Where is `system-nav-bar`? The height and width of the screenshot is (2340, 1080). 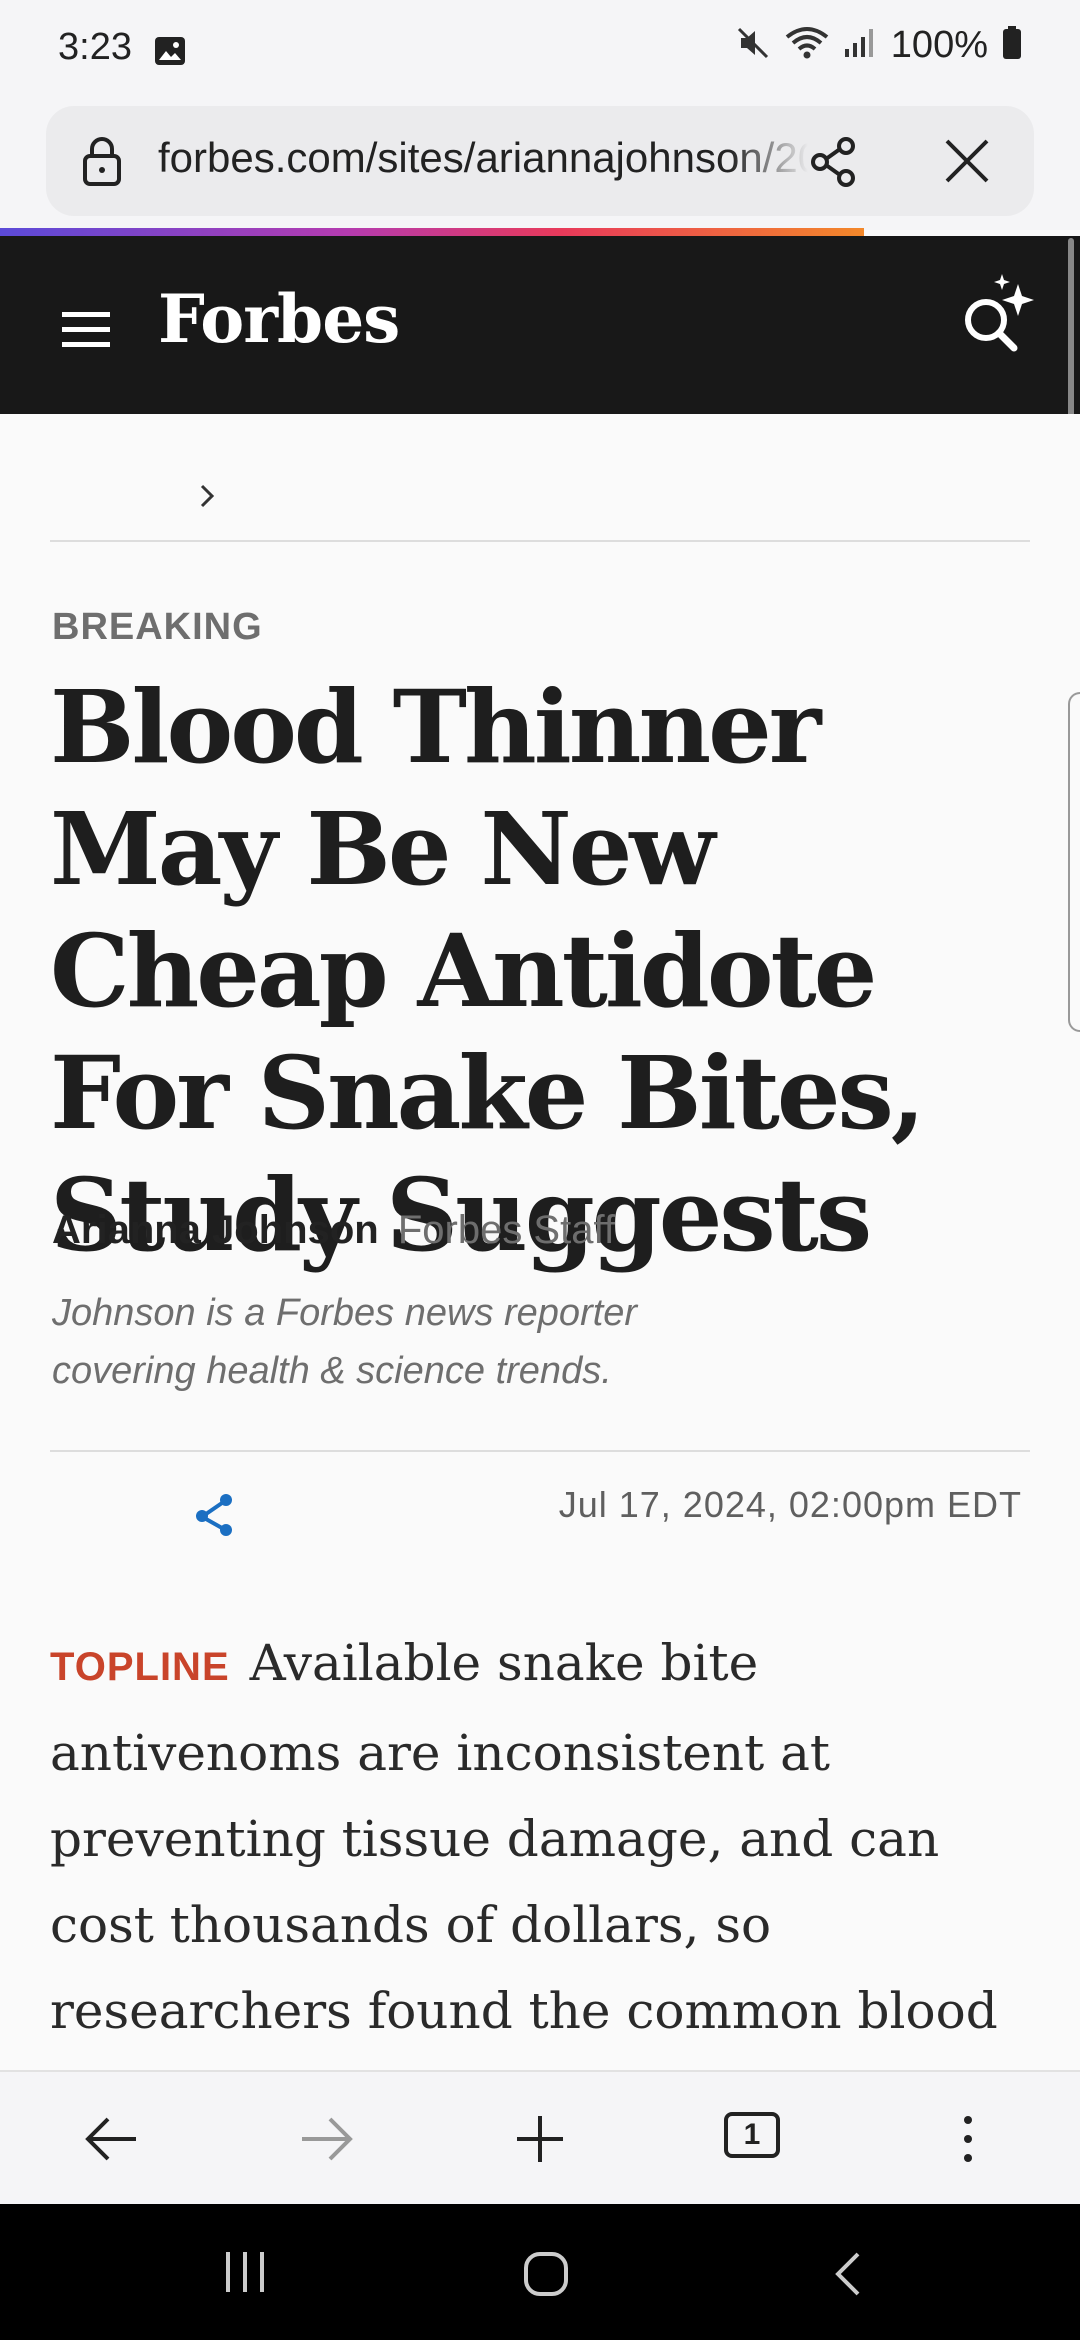 system-nav-bar is located at coordinates (540, 2272).